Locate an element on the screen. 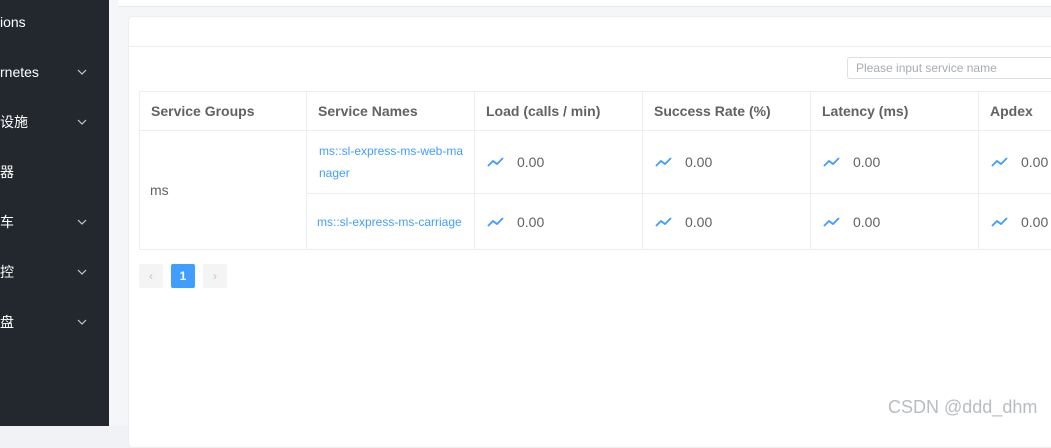 Image resolution: width=1051 pixels, height=448 pixels. top-panel-edge is located at coordinates (584, 3).